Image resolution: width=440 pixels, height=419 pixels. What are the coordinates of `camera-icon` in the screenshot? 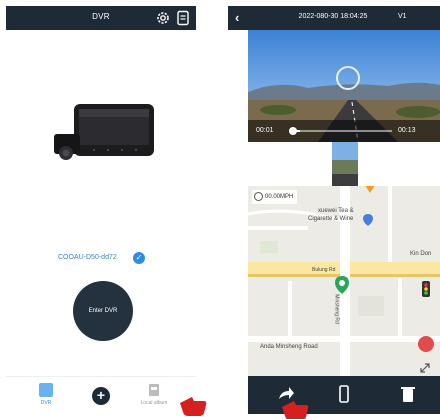 It's located at (46, 390).